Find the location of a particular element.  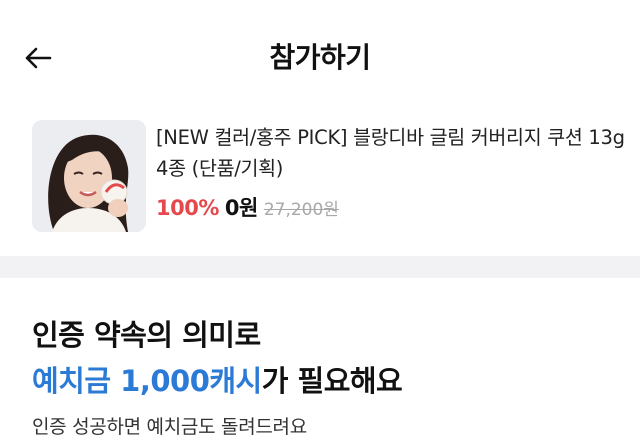

notice-heading-rest: 가 필요해요 is located at coordinates (332, 381).